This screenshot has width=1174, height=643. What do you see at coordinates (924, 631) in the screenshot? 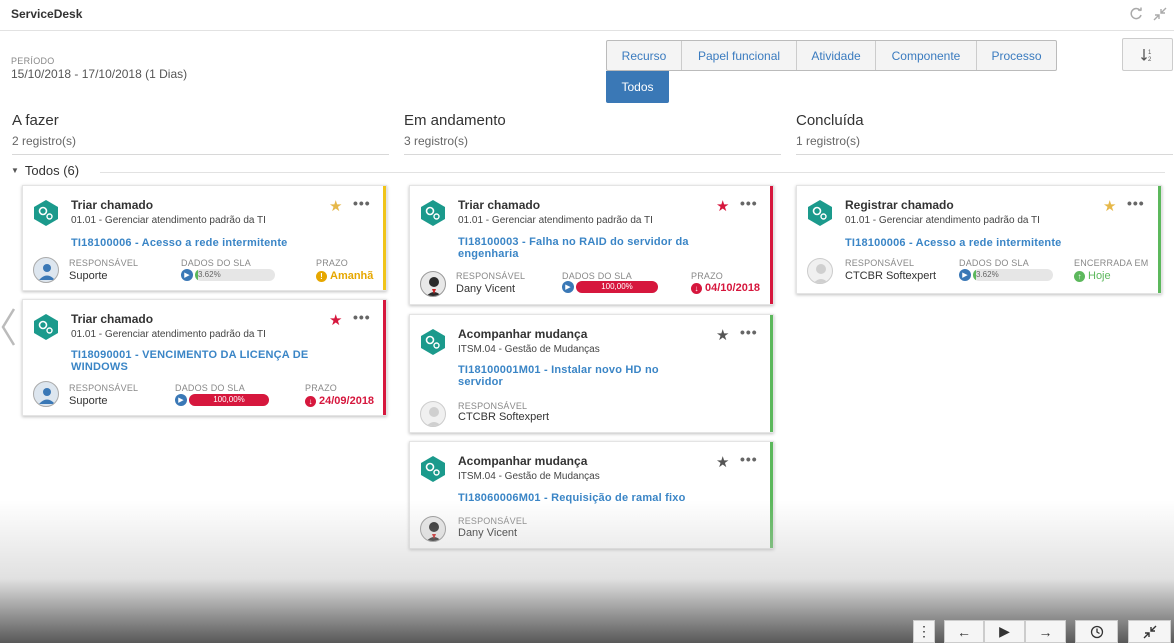
I see `drag-handle-icon: ⋮` at bounding box center [924, 631].